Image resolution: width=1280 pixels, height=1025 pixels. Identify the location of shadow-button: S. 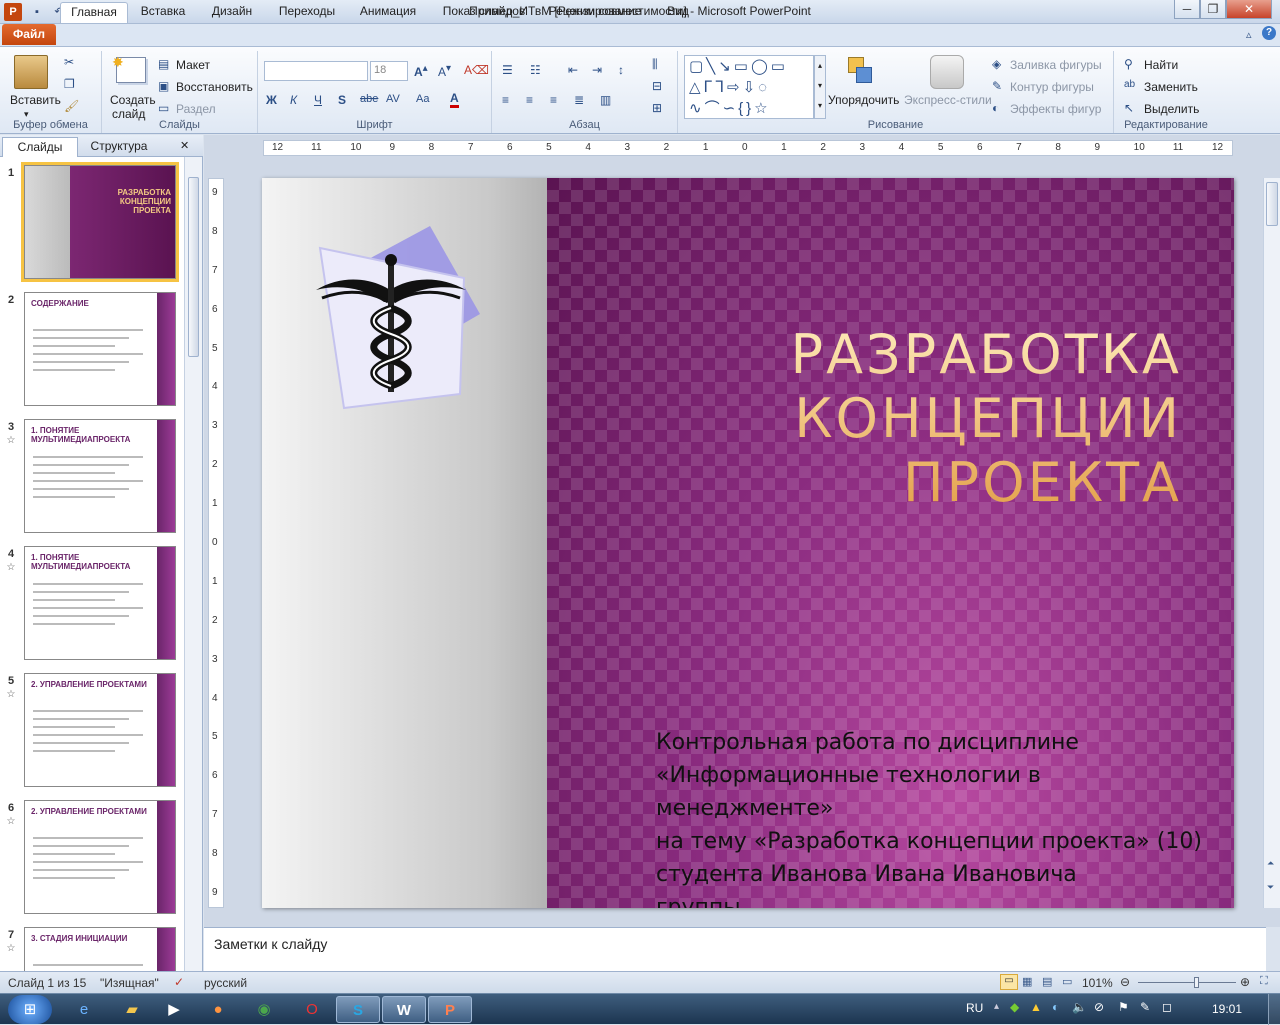
(342, 100).